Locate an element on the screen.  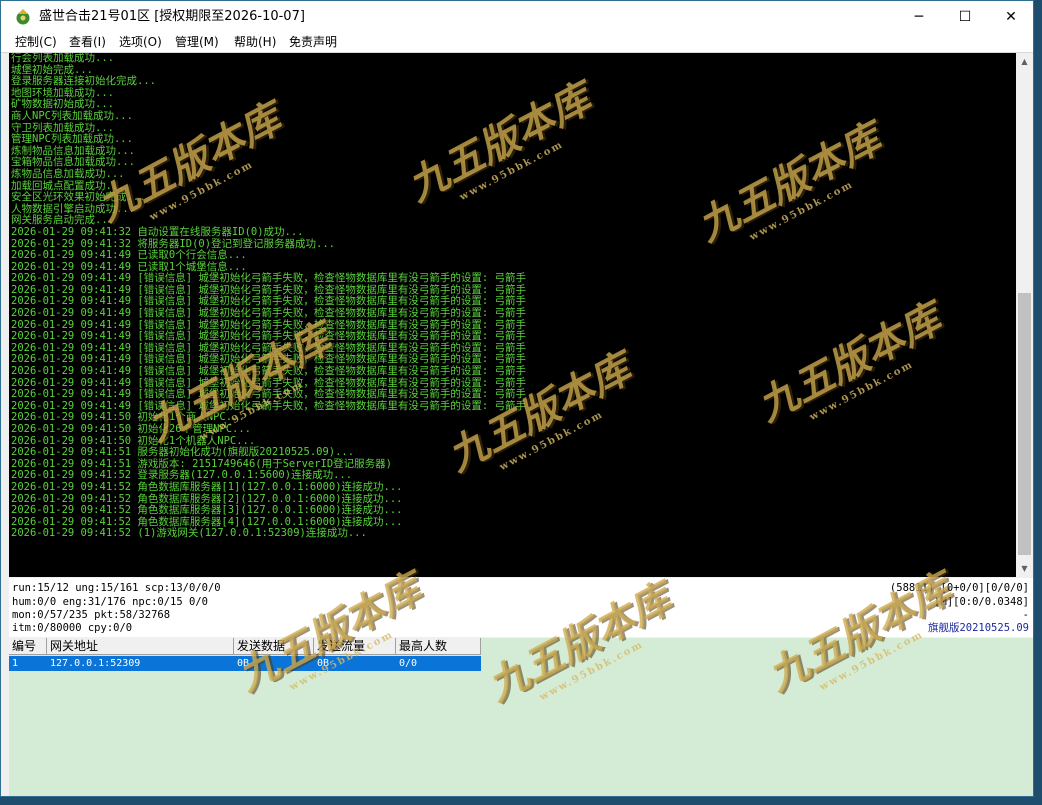
cell-sent-traffic: 0B is located at coordinates (323, 663).